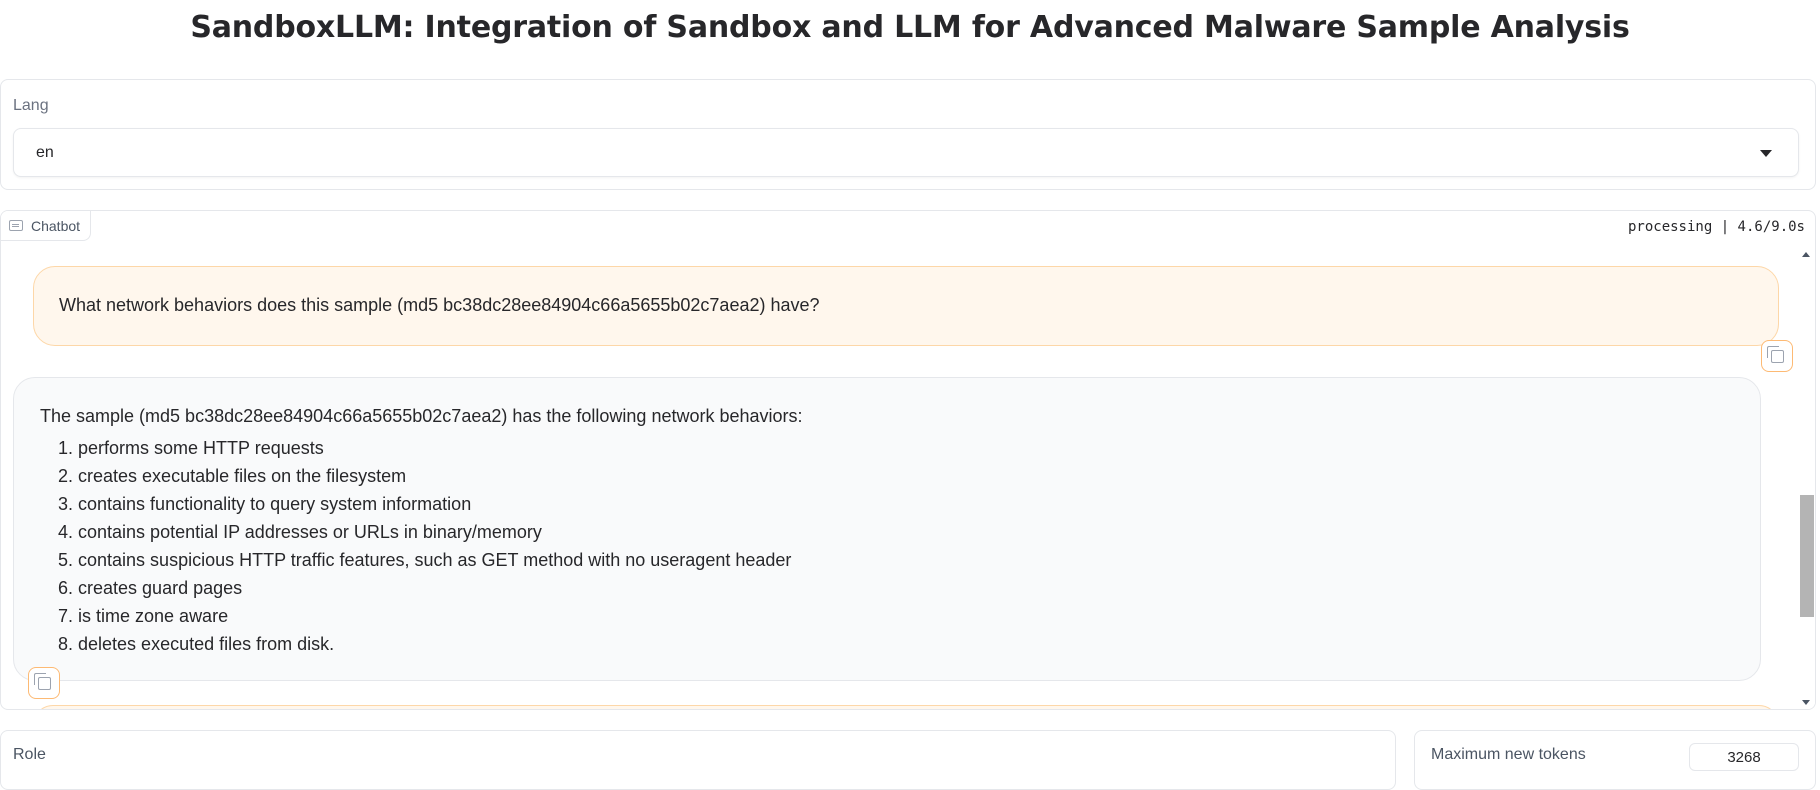 Image resolution: width=1820 pixels, height=790 pixels. I want to click on max-tokens-block: Maximum new tokens, so click(1615, 760).